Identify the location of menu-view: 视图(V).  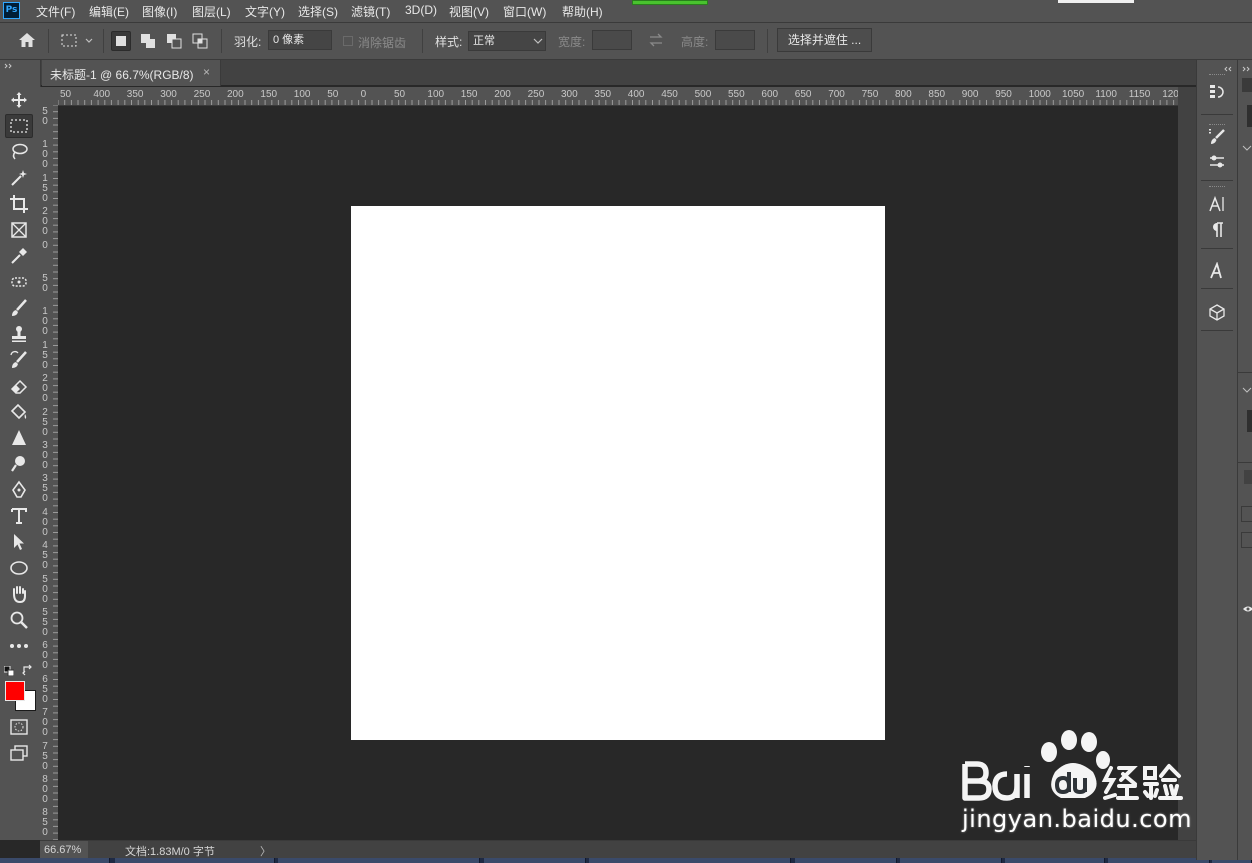
(469, 11).